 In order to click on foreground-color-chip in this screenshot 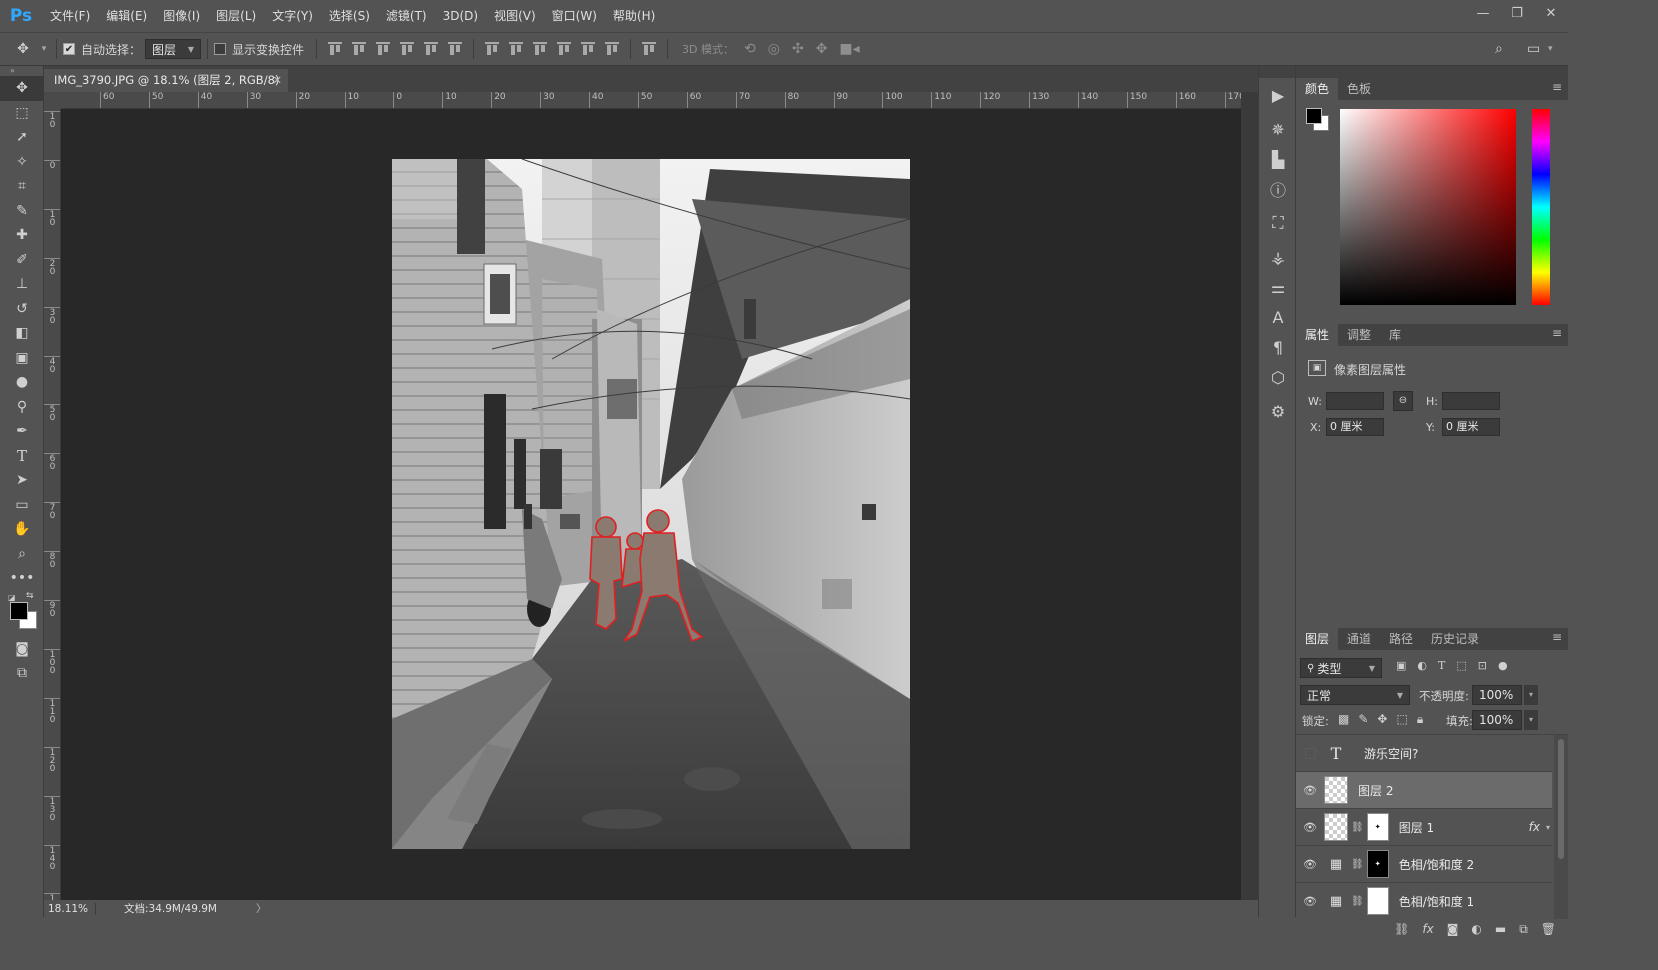, I will do `click(1314, 116)`.